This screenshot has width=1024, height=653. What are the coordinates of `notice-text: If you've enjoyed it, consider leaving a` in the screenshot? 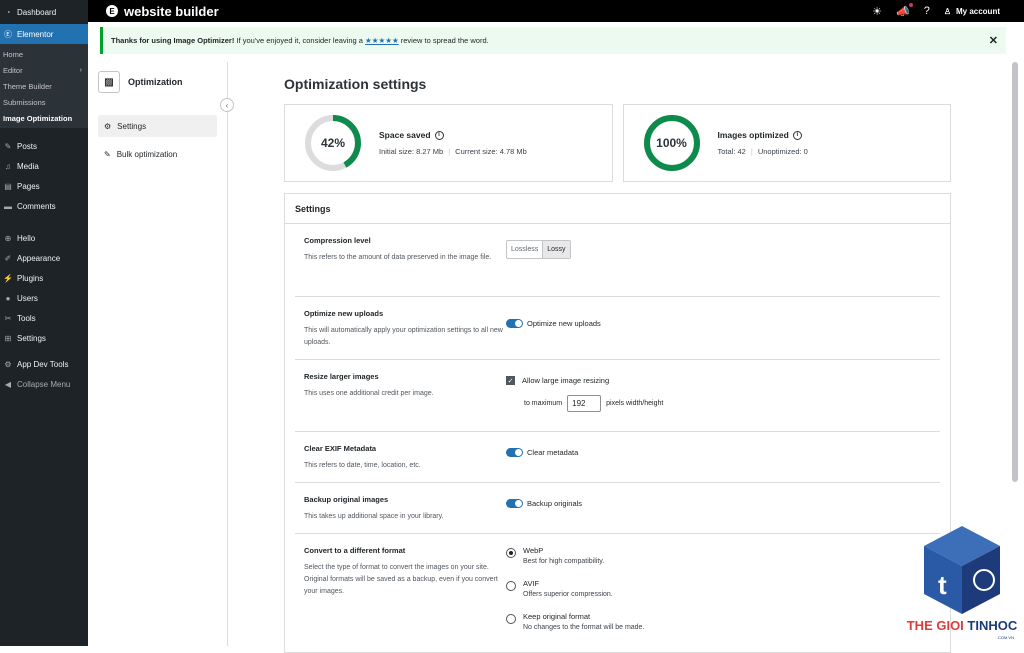 It's located at (300, 40).